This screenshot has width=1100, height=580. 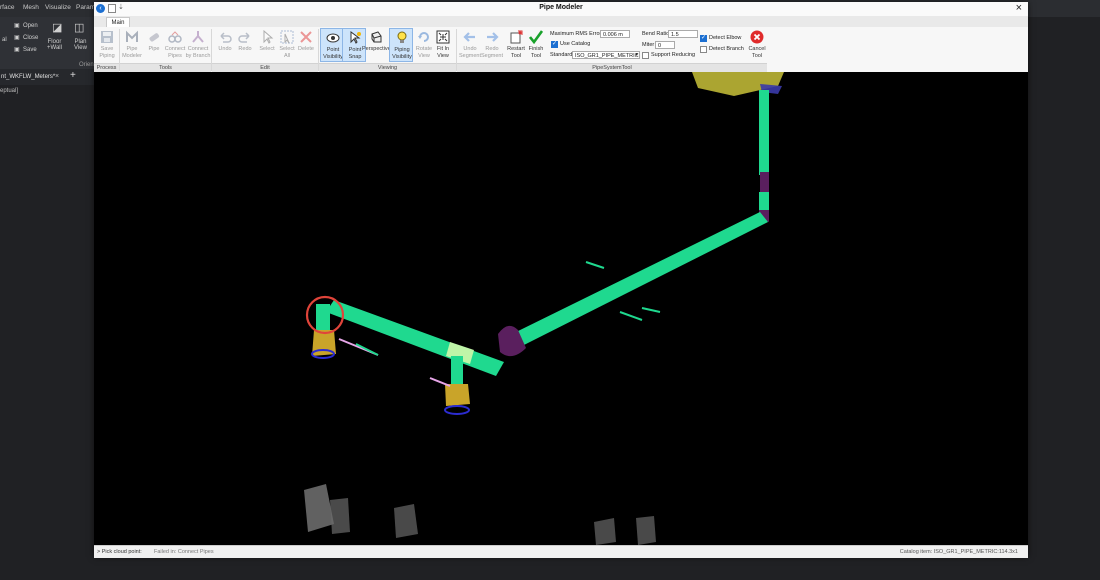 I want to click on connect-by-branch-label: Connect by Branch, so click(x=198, y=52).